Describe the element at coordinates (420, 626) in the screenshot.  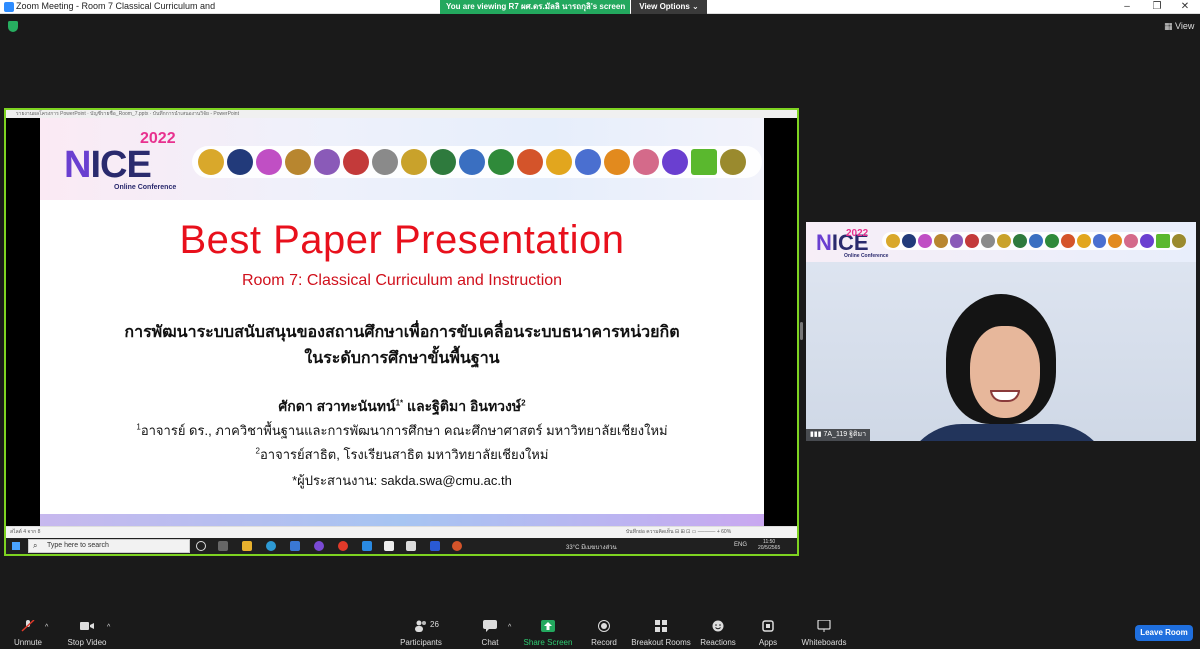
I see `participants-icon` at that location.